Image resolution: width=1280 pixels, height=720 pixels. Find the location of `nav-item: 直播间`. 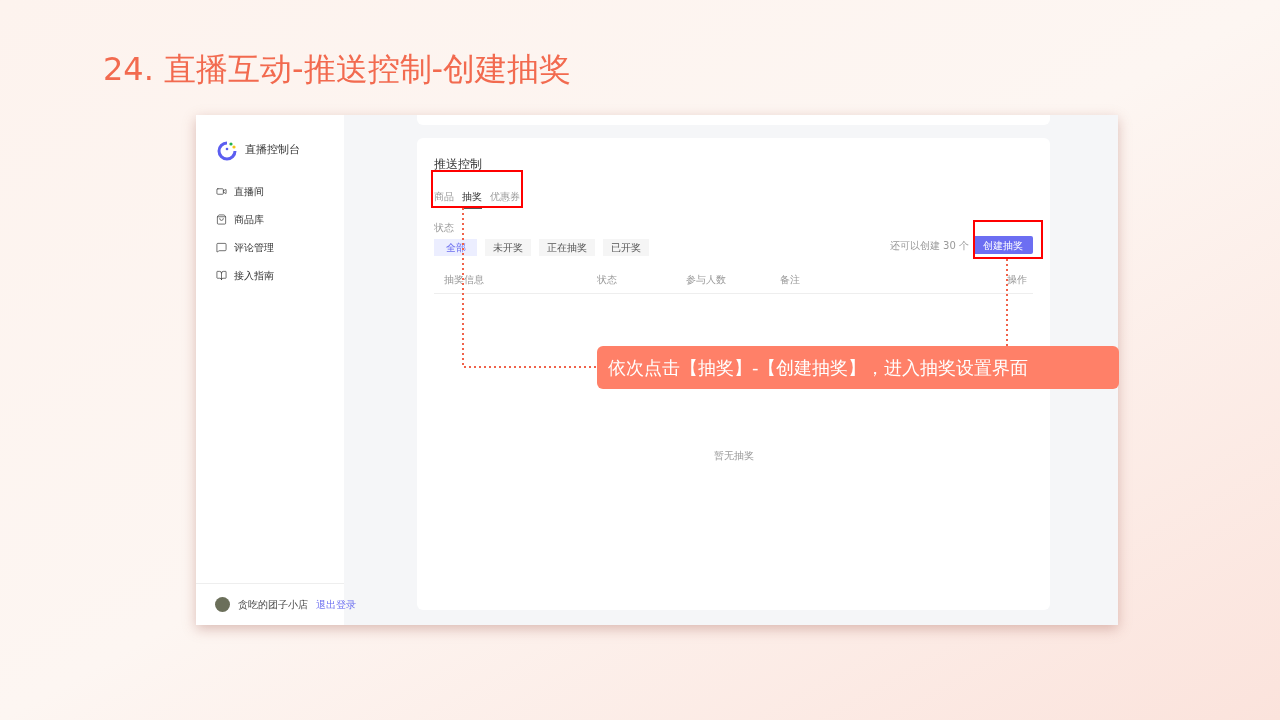

nav-item: 直播间 is located at coordinates (270, 191).